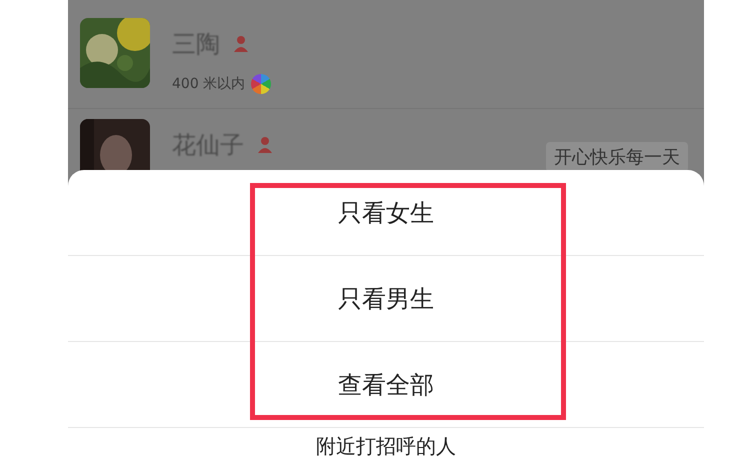 The height and width of the screenshot is (465, 752). What do you see at coordinates (386, 212) in the screenshot?
I see `menu-option: 只看女生` at bounding box center [386, 212].